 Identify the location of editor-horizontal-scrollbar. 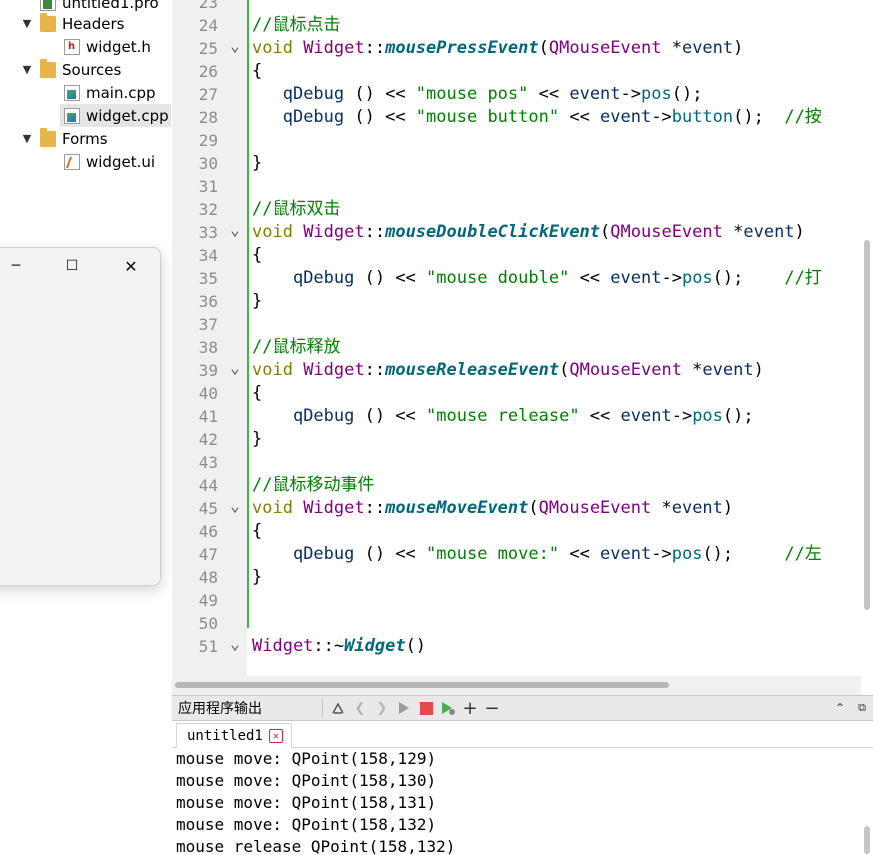
(516, 685).